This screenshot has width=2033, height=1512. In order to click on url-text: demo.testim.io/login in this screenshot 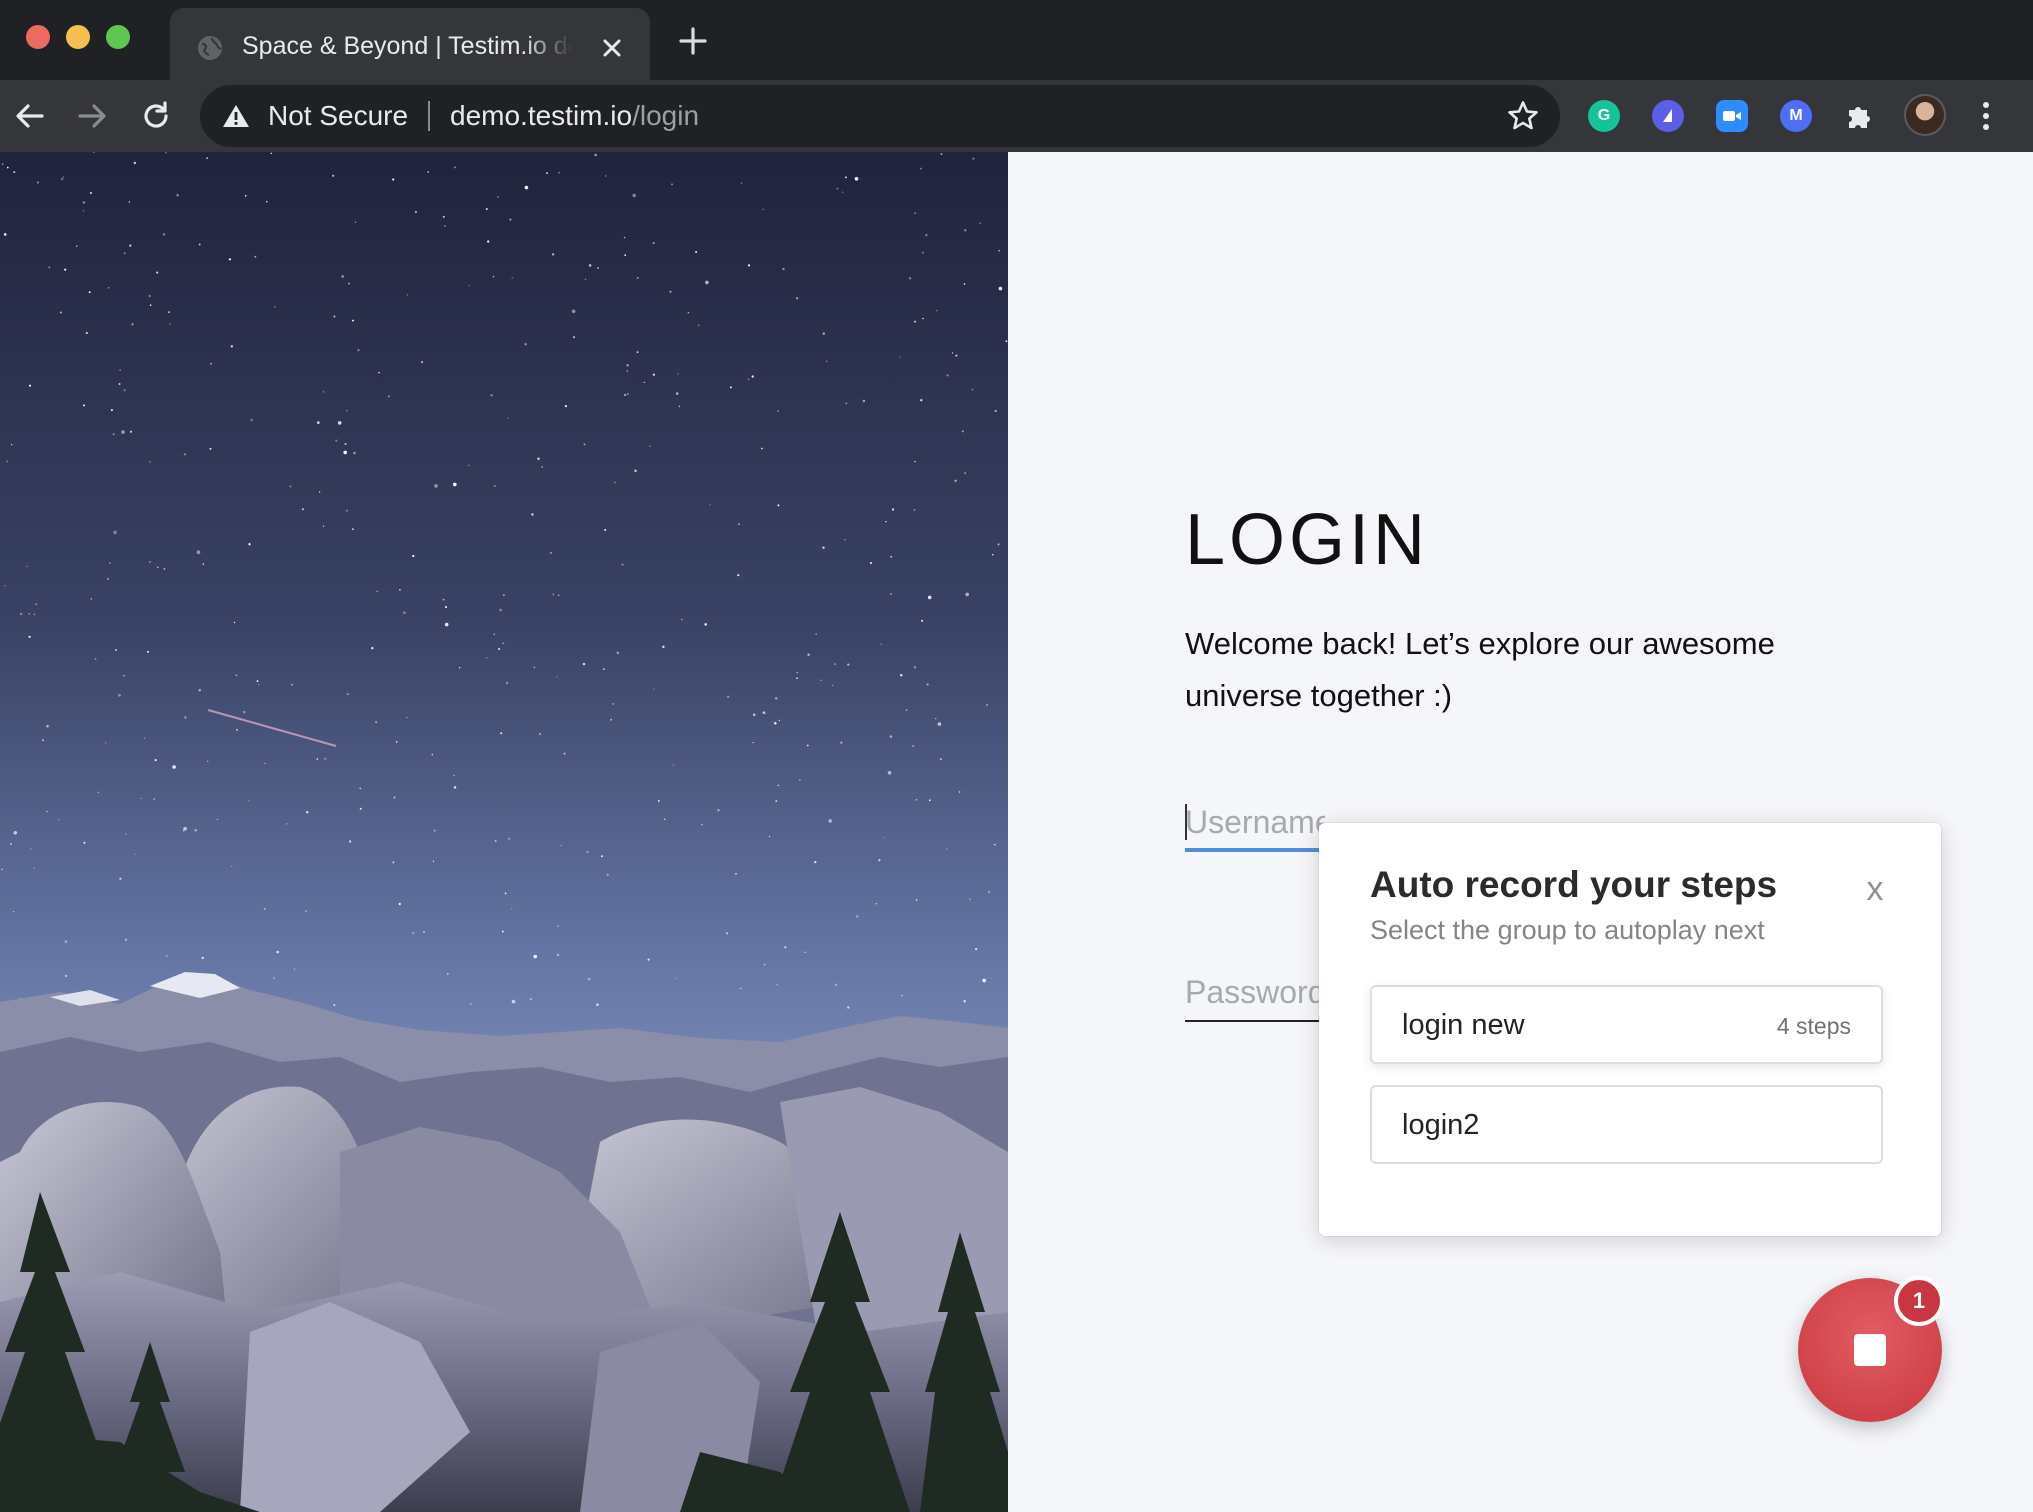, I will do `click(574, 116)`.